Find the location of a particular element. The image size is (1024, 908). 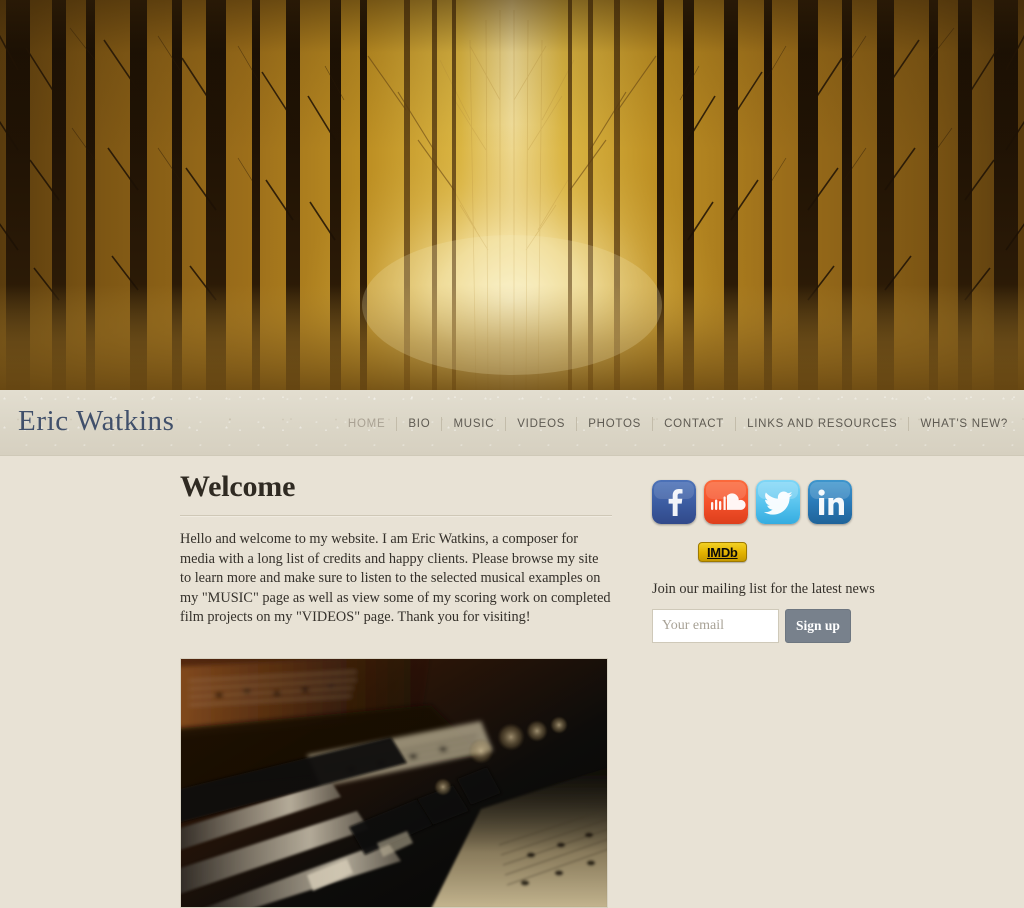

linkedin-icon is located at coordinates (830, 502).